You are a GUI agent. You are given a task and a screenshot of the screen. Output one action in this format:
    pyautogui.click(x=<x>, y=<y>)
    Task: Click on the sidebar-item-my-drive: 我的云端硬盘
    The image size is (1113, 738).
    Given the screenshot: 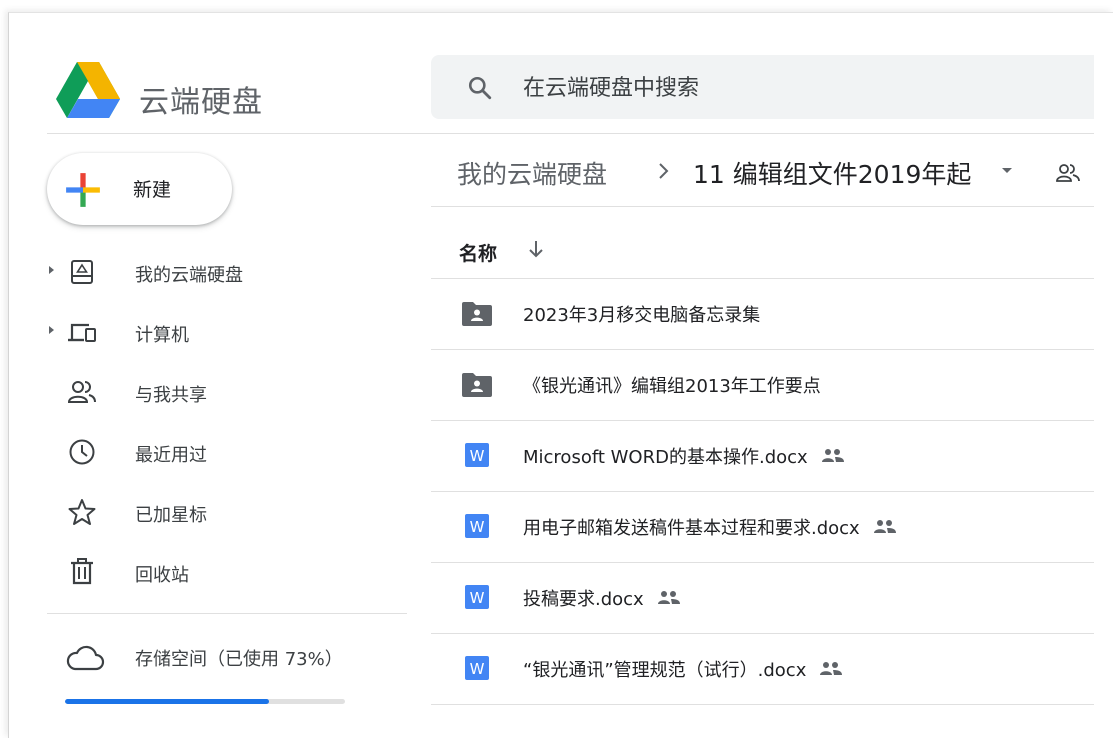 What is the action you would take?
    pyautogui.click(x=227, y=273)
    